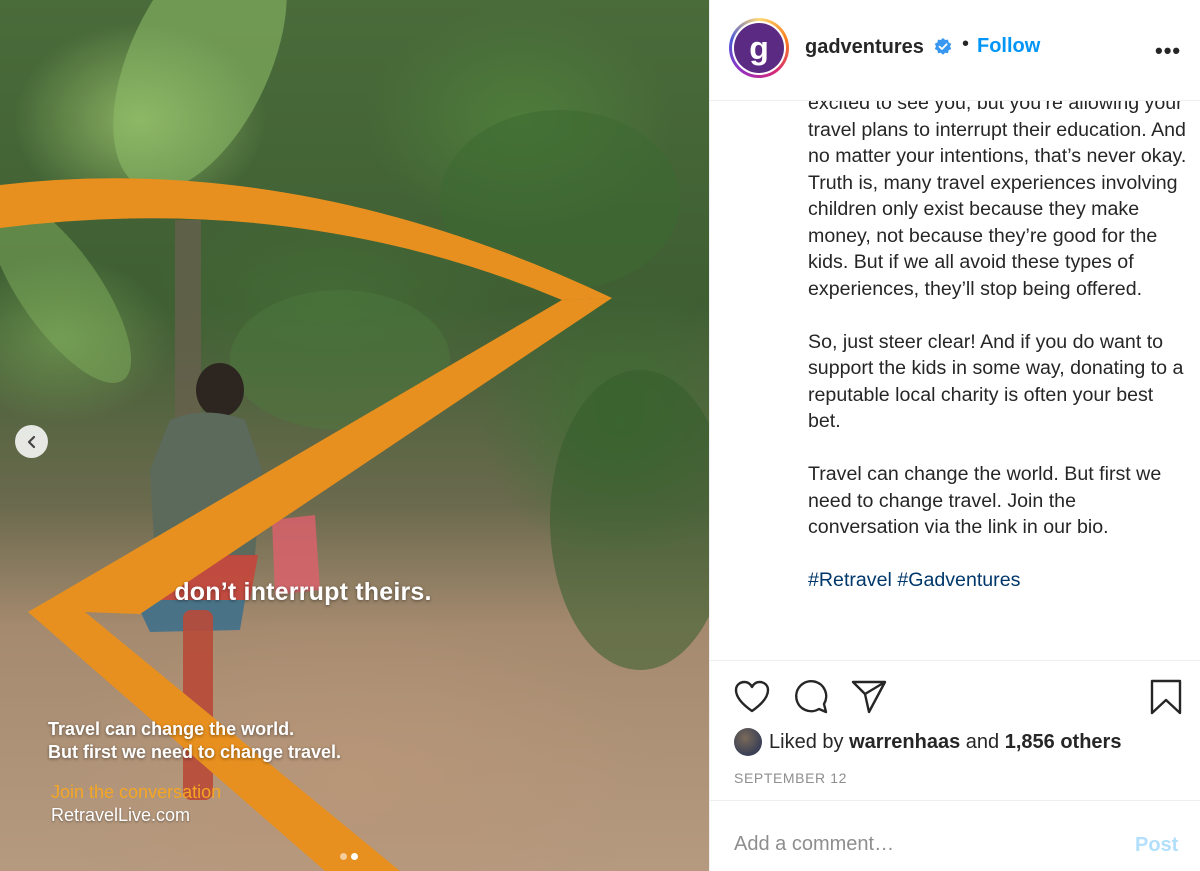  What do you see at coordinates (1008, 46) in the screenshot?
I see `follow-button: Follow` at bounding box center [1008, 46].